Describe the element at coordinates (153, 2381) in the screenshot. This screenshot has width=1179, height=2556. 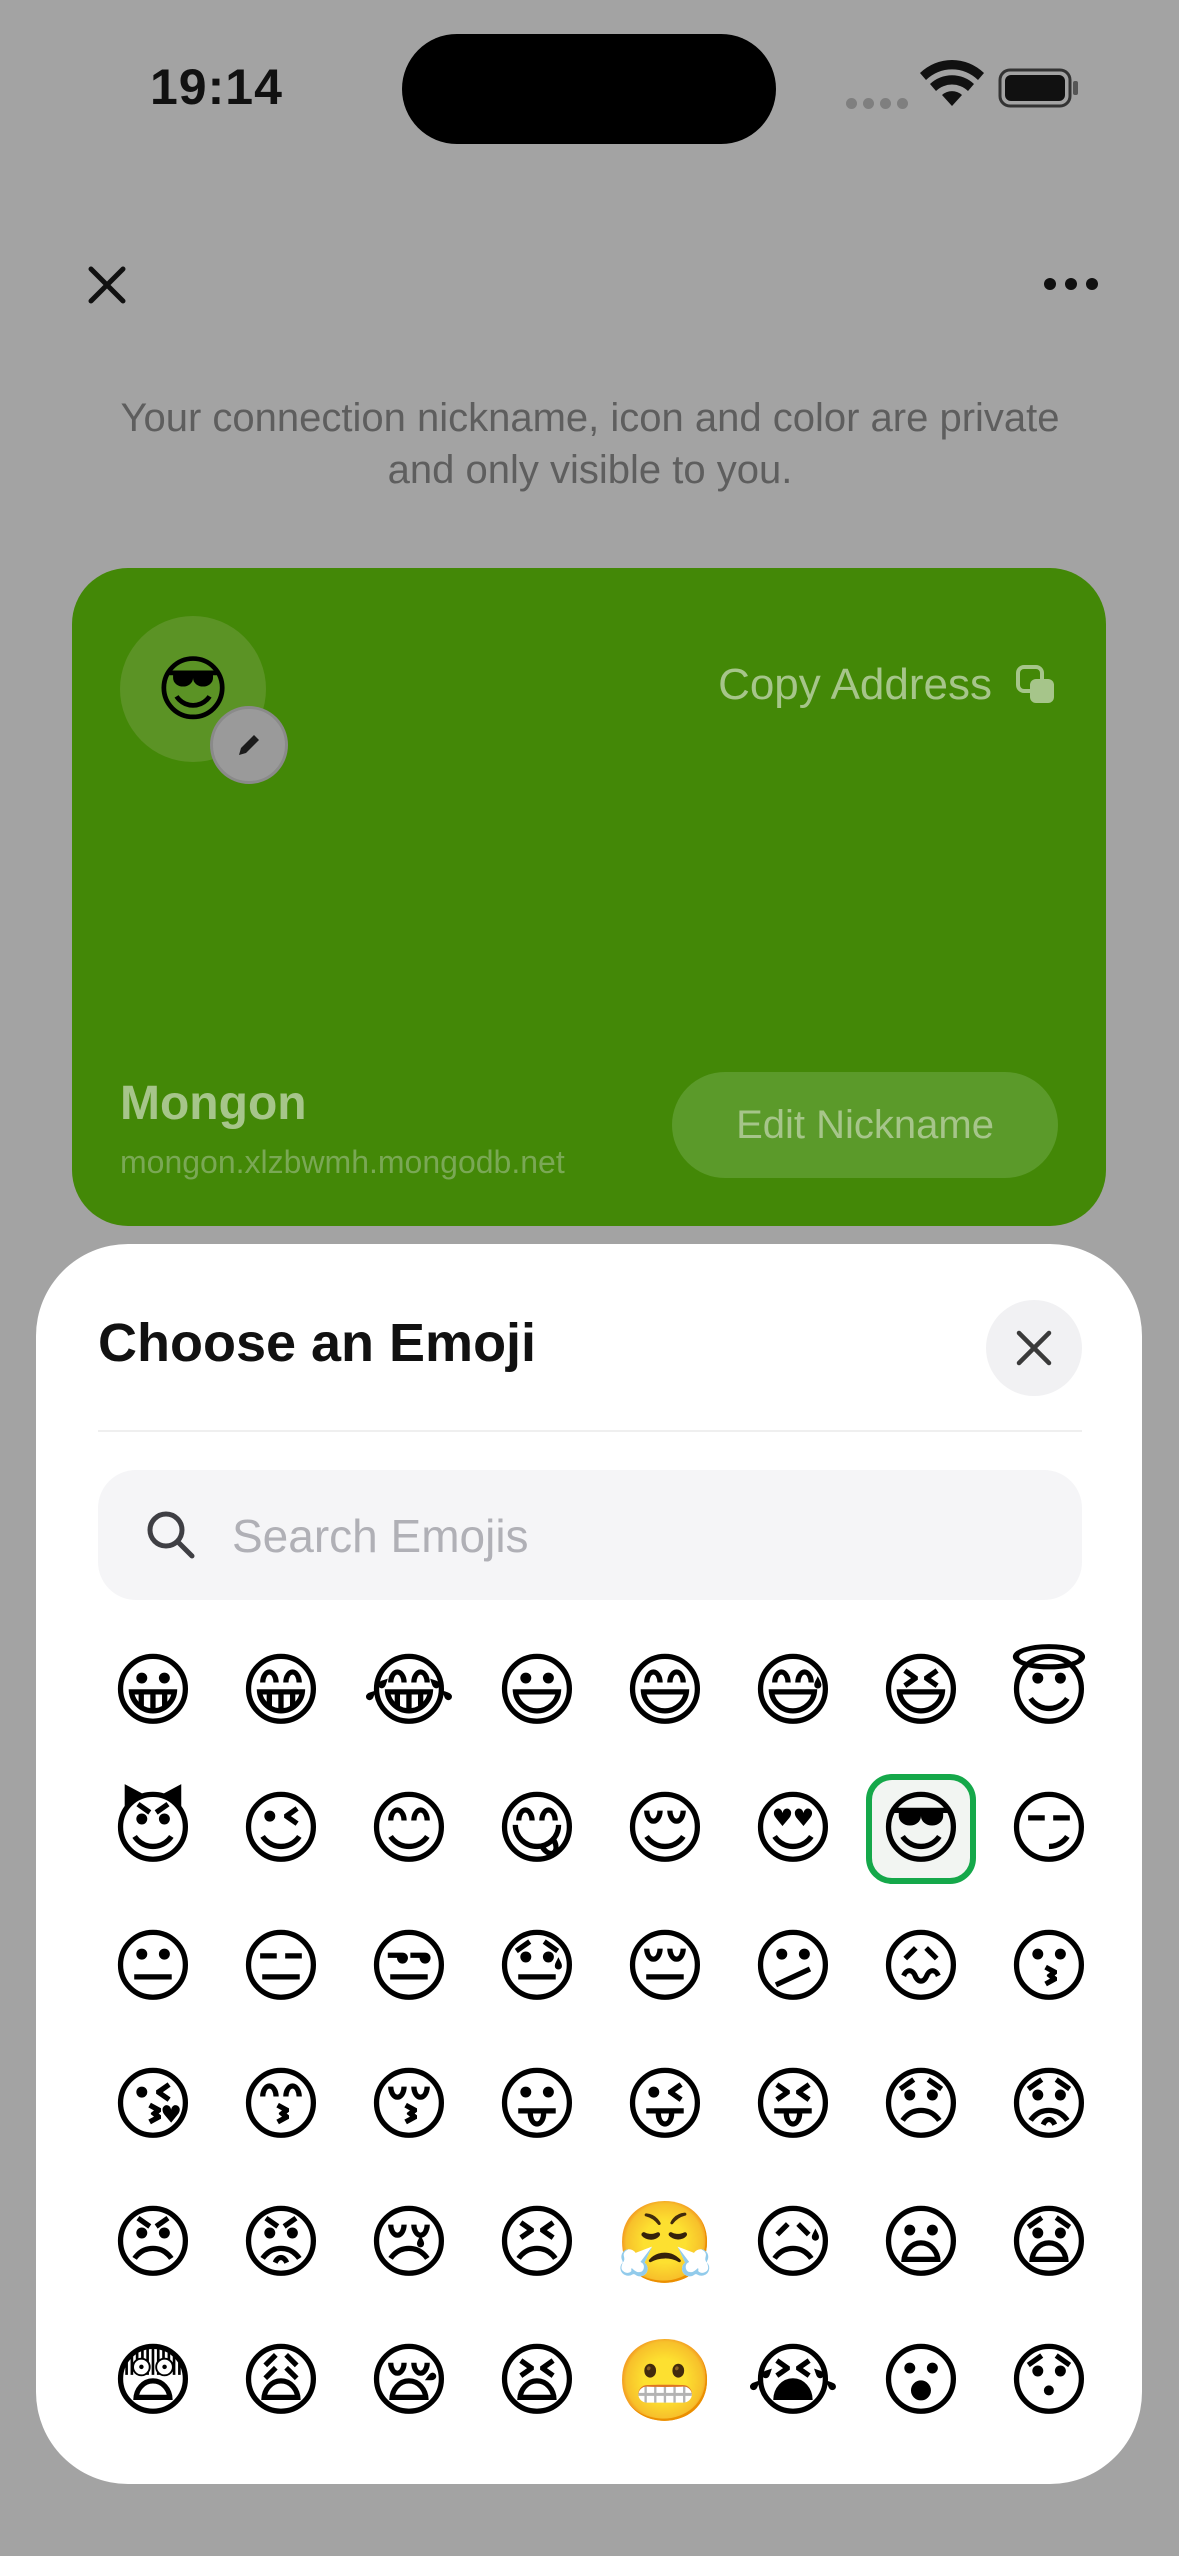
I see `emoji-option: 😨` at that location.